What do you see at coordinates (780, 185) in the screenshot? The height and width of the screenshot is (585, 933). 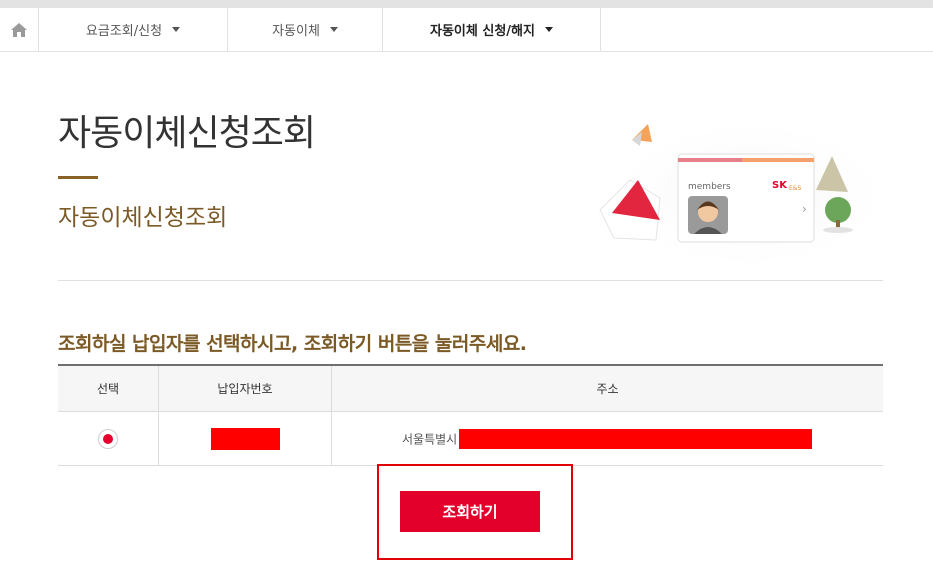 I see `card-brand: SK` at bounding box center [780, 185].